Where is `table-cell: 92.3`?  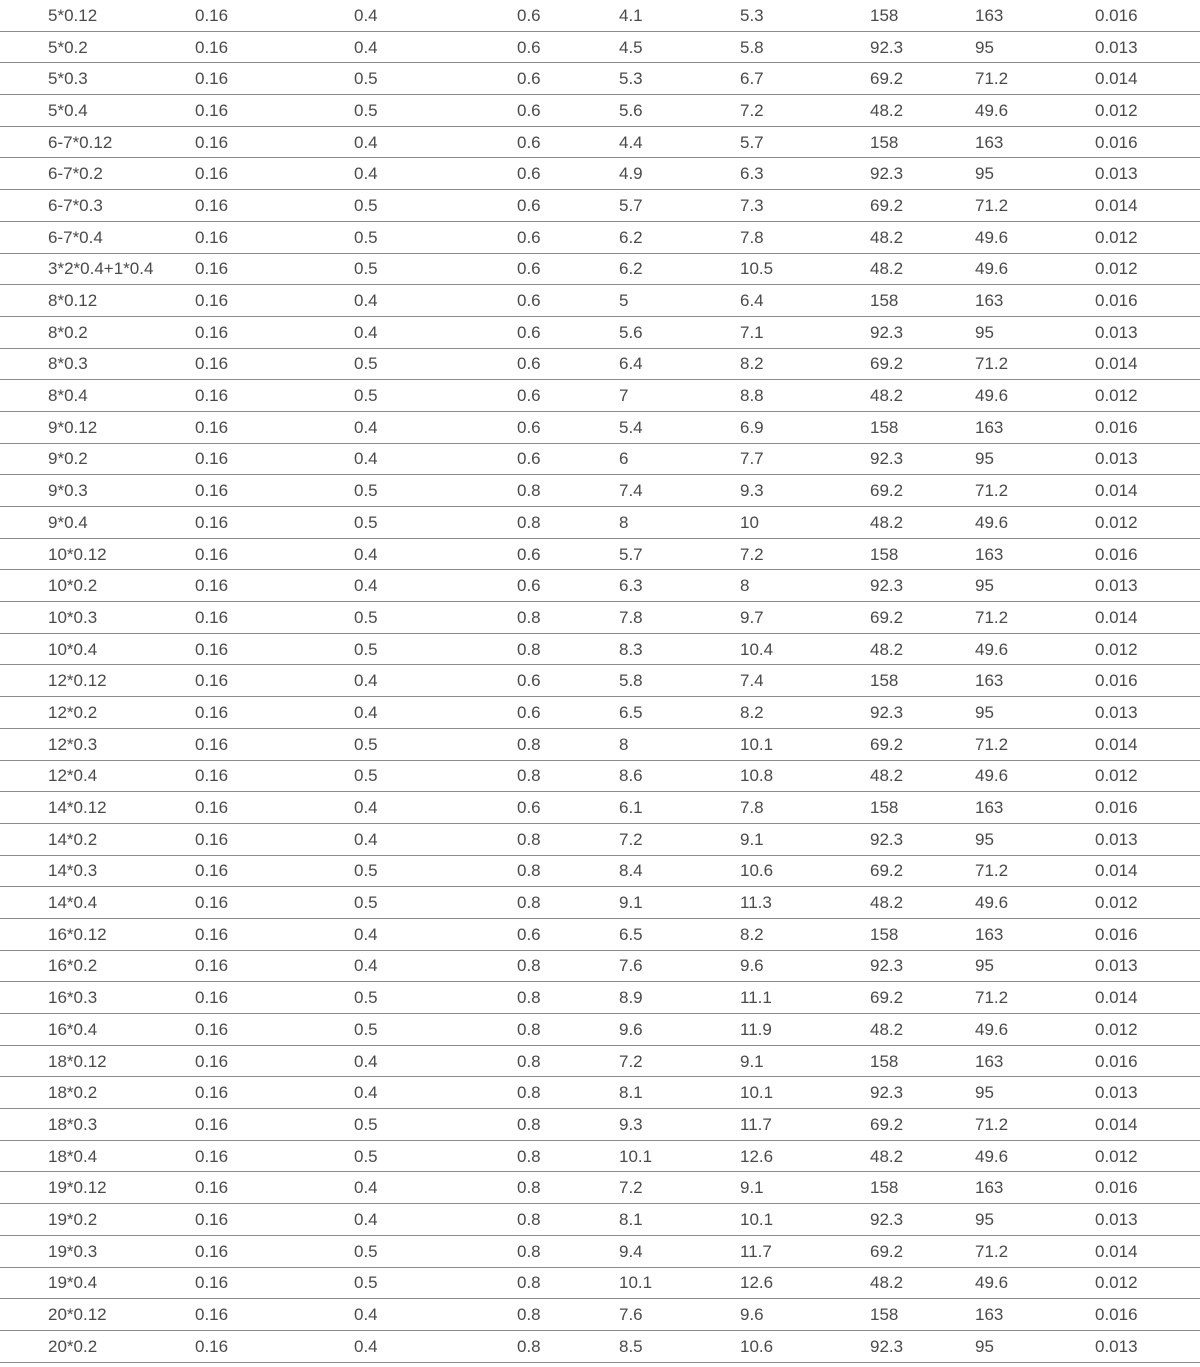 table-cell: 92.3 is located at coordinates (922, 1219).